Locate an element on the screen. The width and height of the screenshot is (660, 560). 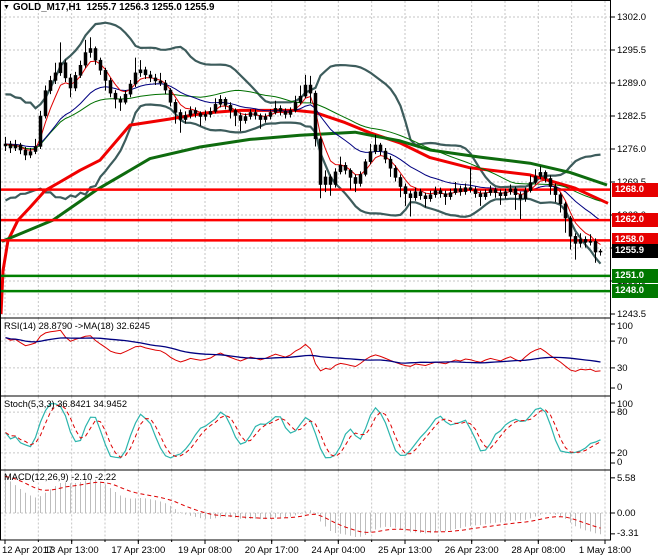
current-ohlc: 1255.7 1256.3 1255.0 1255.9 is located at coordinates (150, 7).